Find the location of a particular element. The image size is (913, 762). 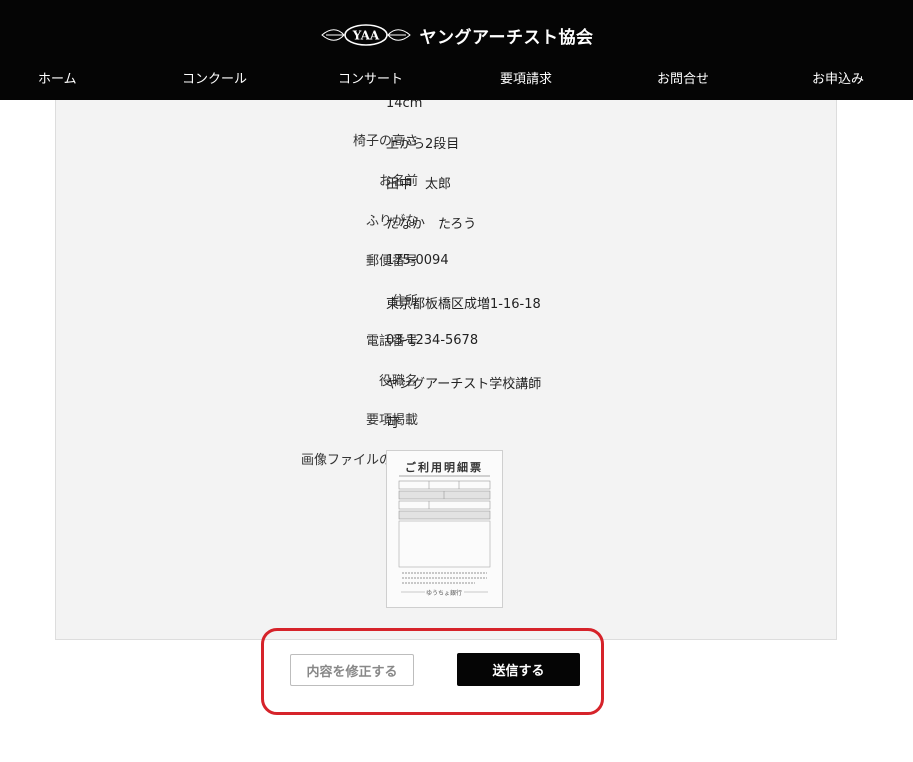

nav-contact: お問合せ is located at coordinates (683, 77).